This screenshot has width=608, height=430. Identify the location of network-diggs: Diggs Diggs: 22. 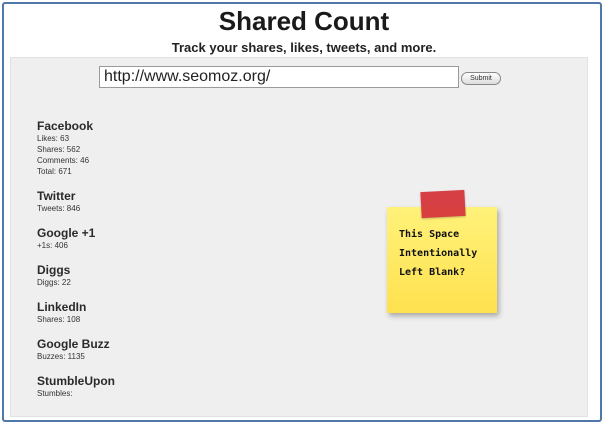
(137, 275).